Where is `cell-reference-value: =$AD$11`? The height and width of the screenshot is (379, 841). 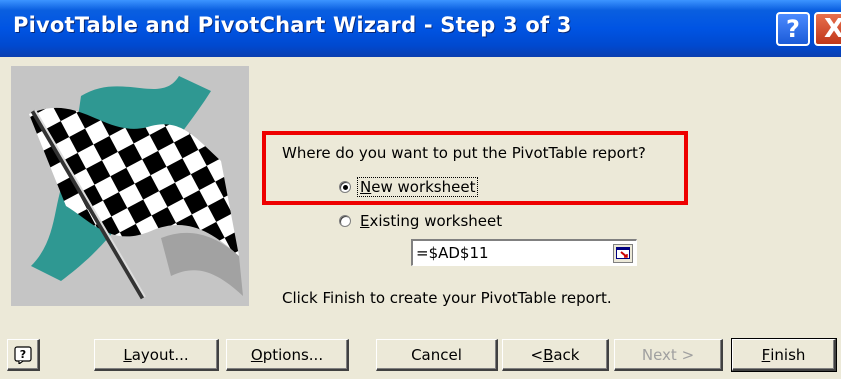
cell-reference-value: =$AD$11 is located at coordinates (513, 253).